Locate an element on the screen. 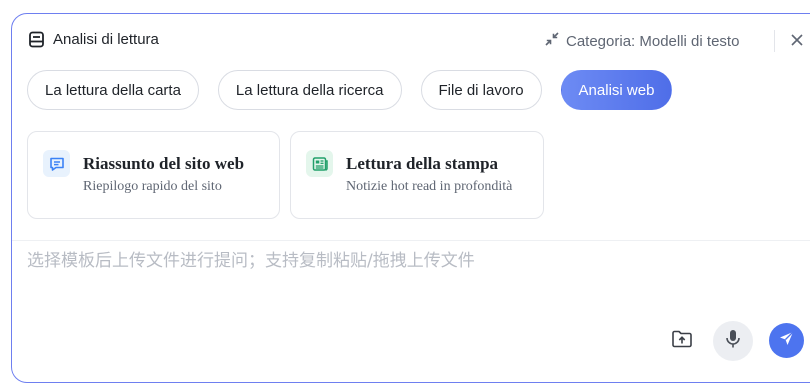 The height and width of the screenshot is (383, 810). input-divider is located at coordinates (411, 240).